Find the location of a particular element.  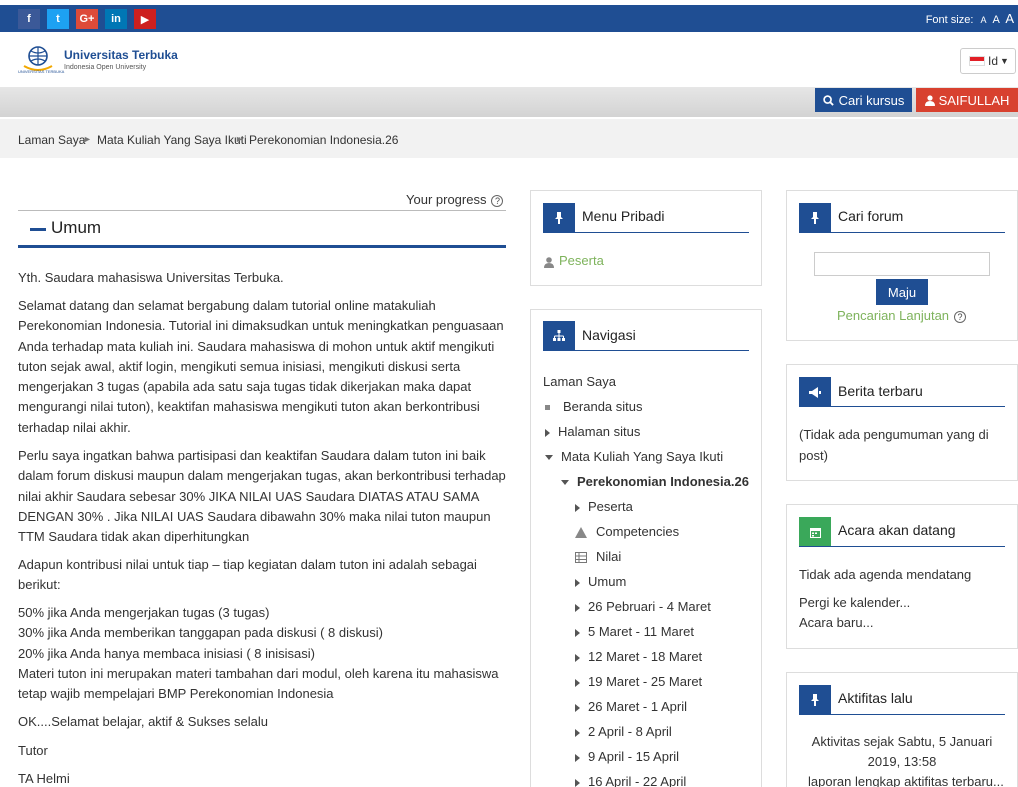

indonesia-flag-icon is located at coordinates (977, 61).